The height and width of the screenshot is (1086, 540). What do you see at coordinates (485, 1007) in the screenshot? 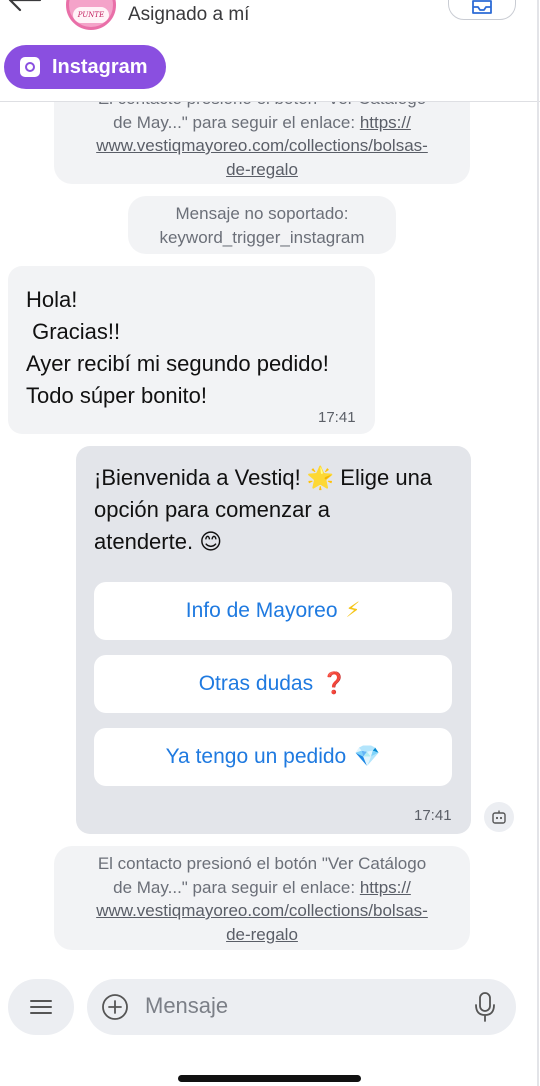
I see `microphone-icon` at bounding box center [485, 1007].